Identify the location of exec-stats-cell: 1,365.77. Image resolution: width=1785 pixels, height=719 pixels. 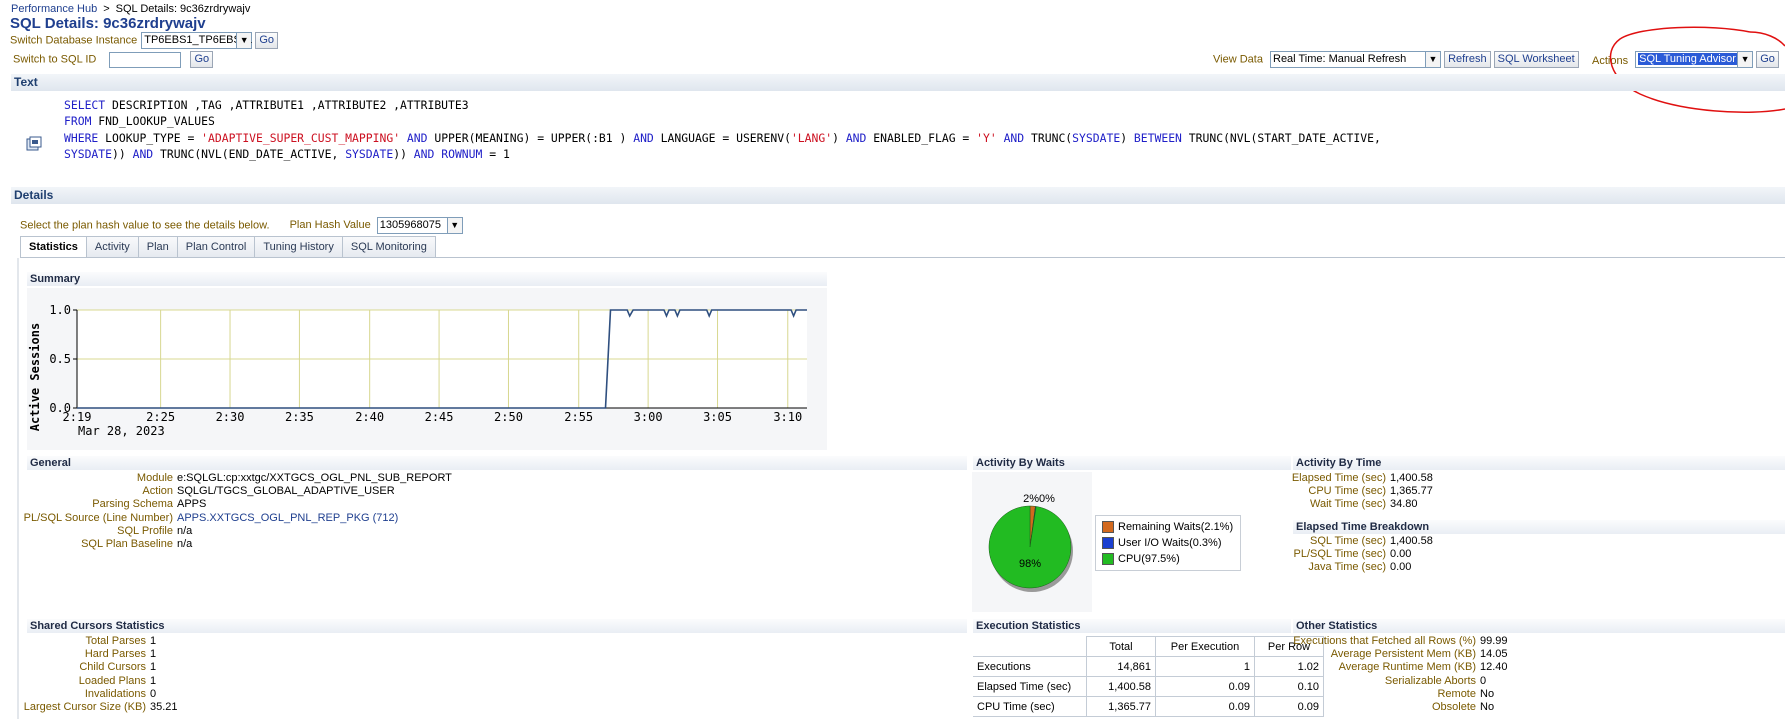
(1121, 706).